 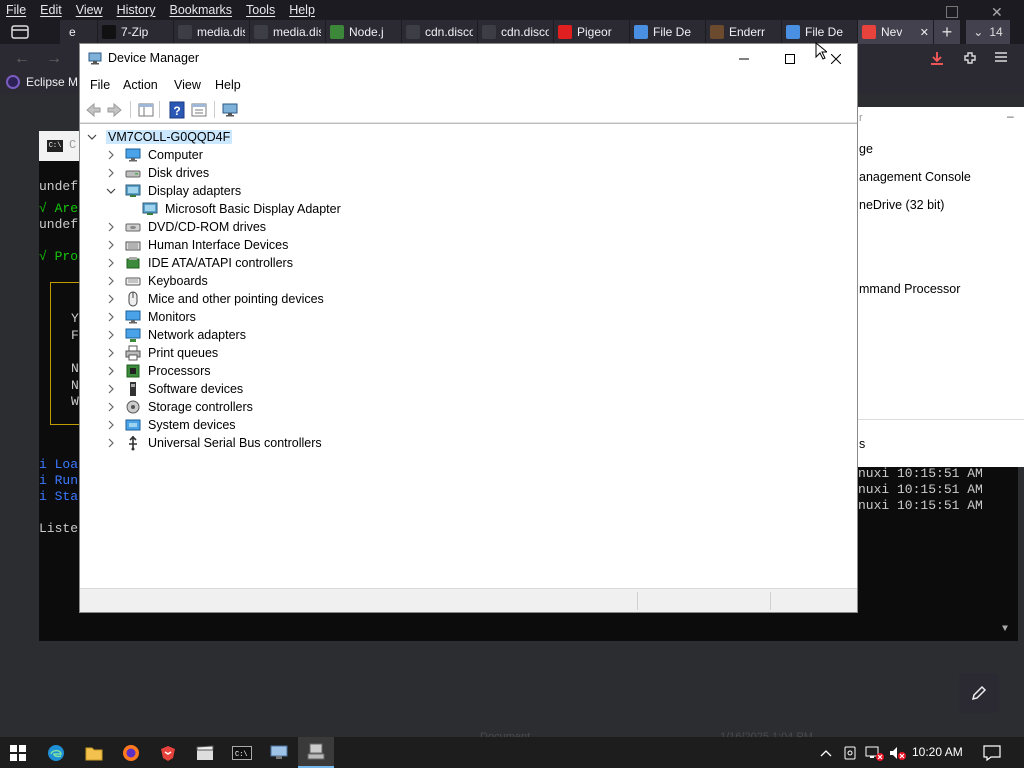 What do you see at coordinates (185, 227) in the screenshot?
I see `tree-node: DVD/CD-ROM drives` at bounding box center [185, 227].